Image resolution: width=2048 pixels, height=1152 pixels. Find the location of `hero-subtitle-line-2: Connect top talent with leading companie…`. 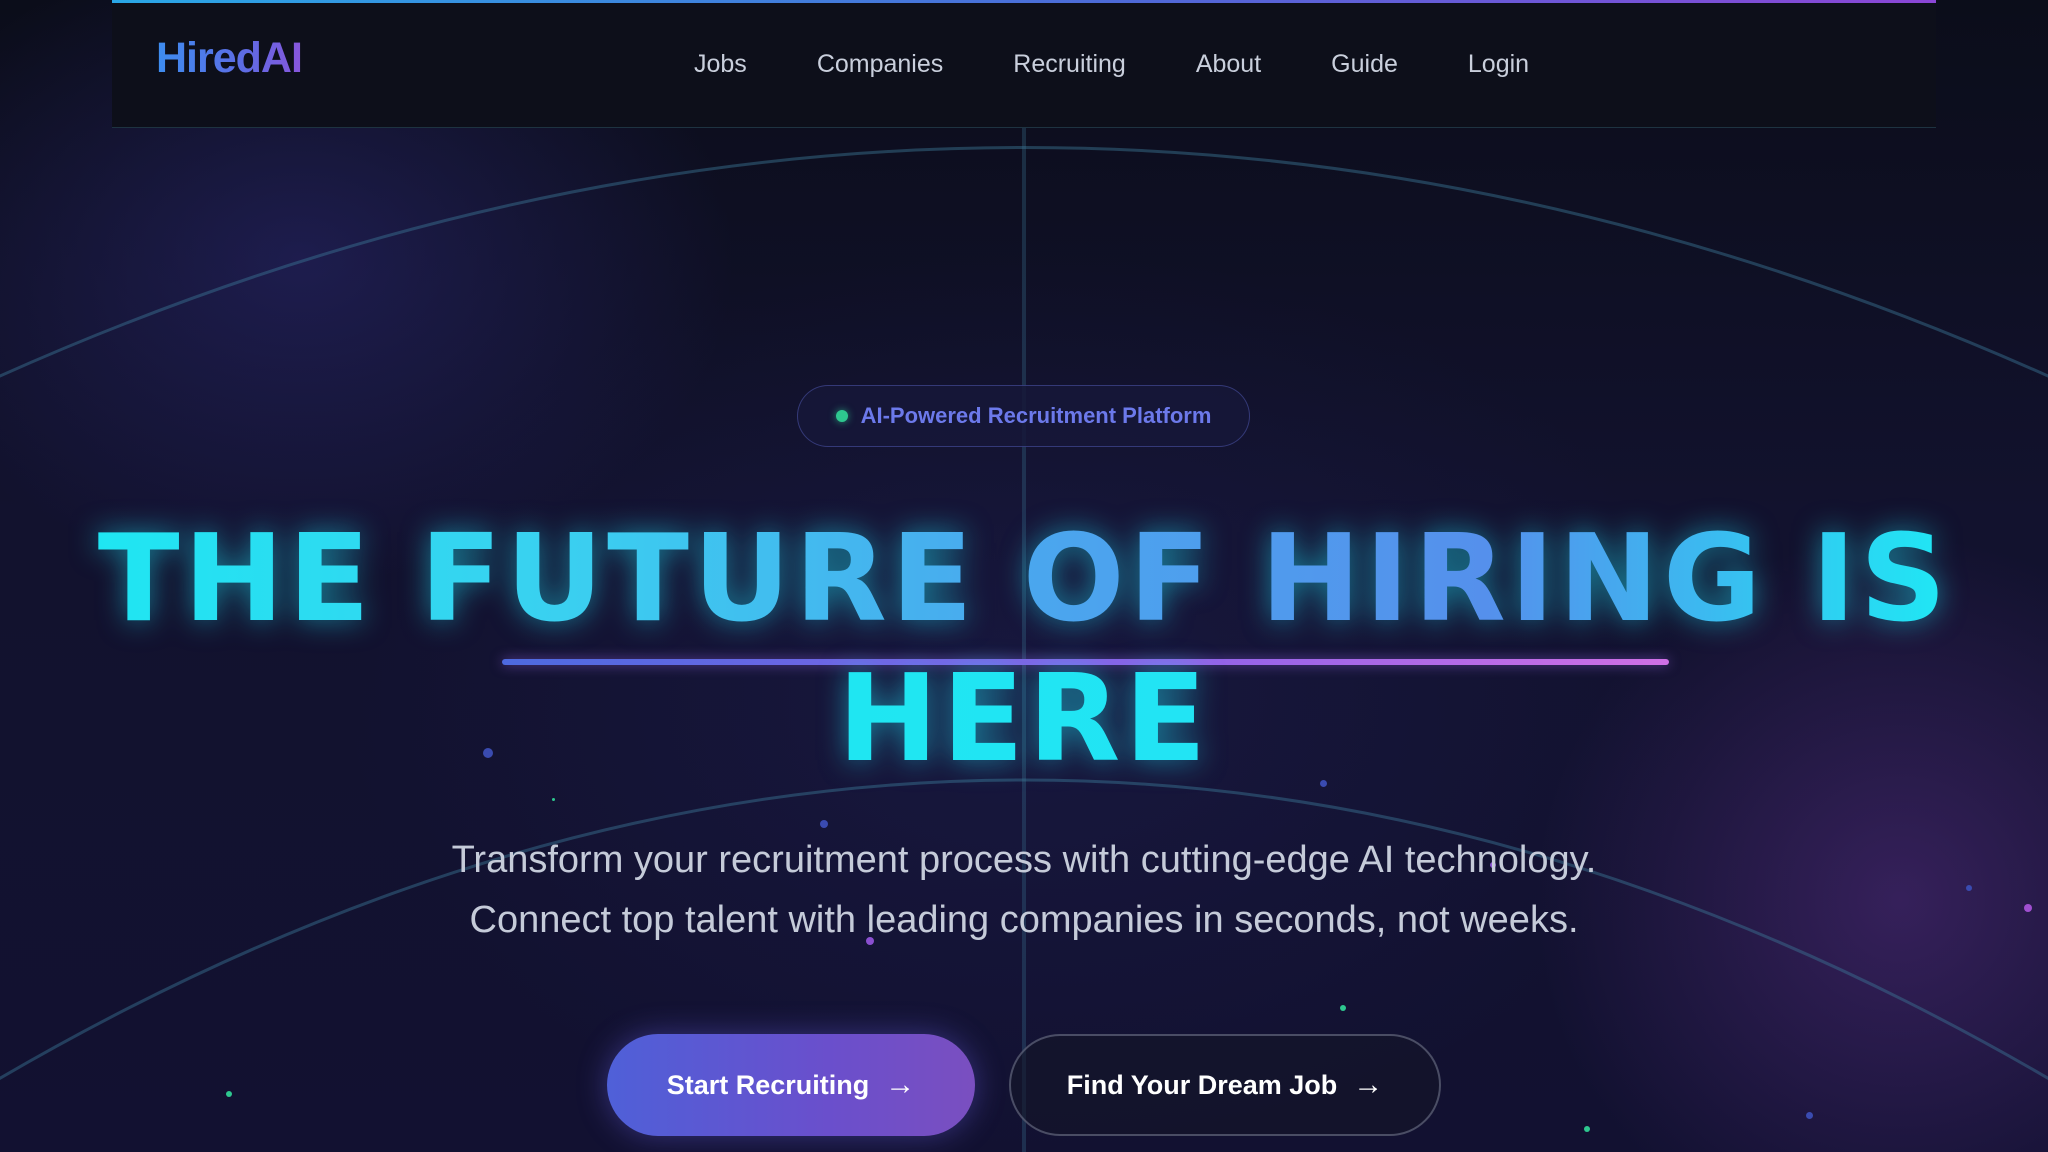

hero-subtitle-line-2: Connect top talent with leading companie… is located at coordinates (1024, 920).